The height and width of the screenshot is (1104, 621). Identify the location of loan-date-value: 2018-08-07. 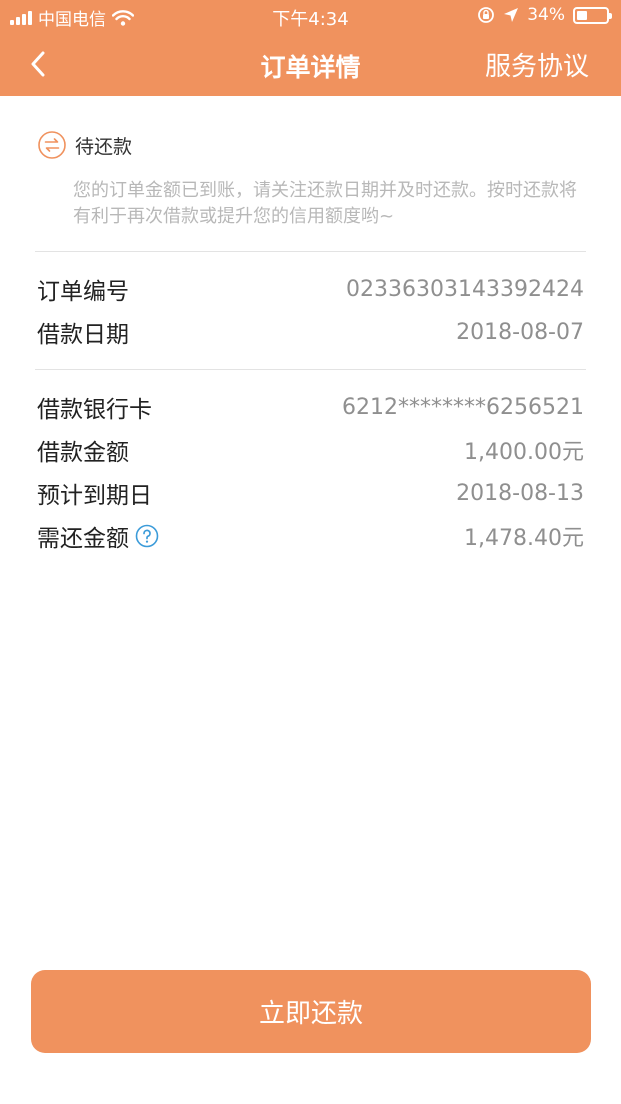
(520, 332).